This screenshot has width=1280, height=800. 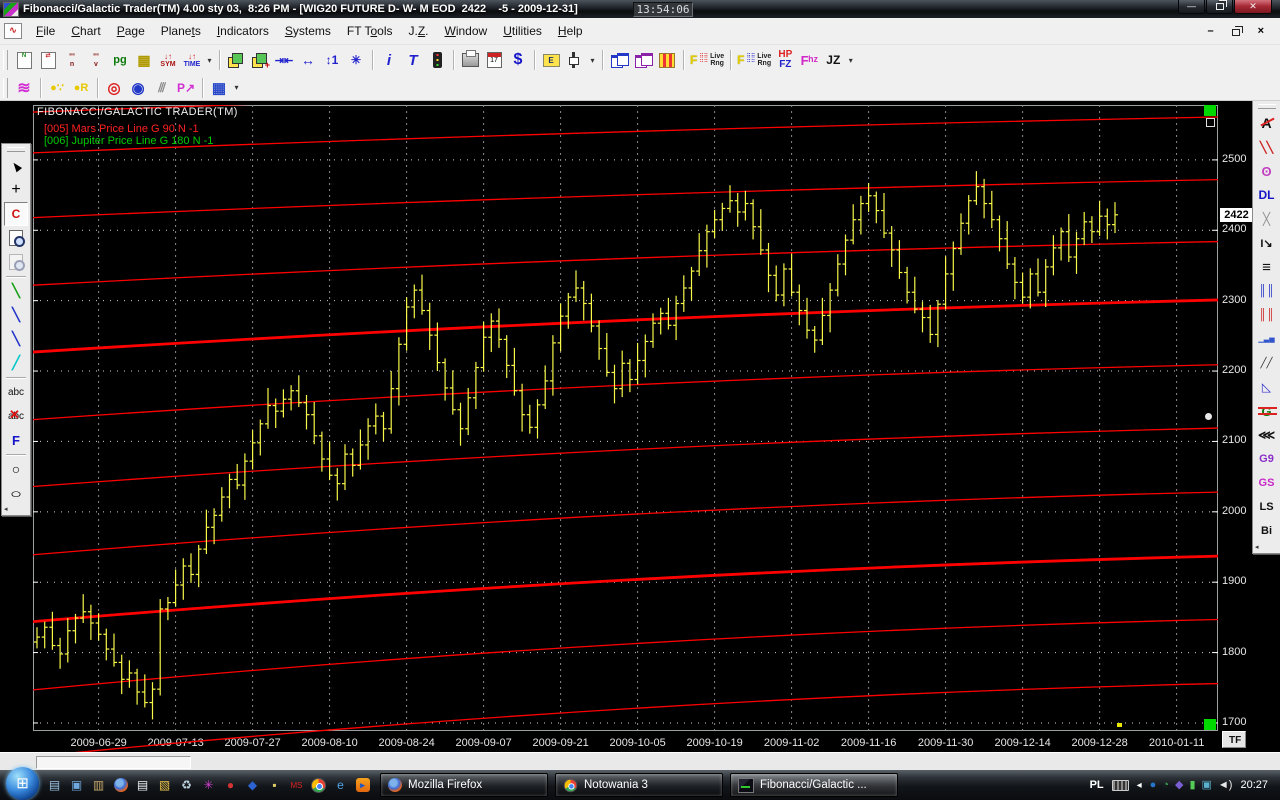 I want to click on save-drive-icon: ▥, so click(x=98, y=785).